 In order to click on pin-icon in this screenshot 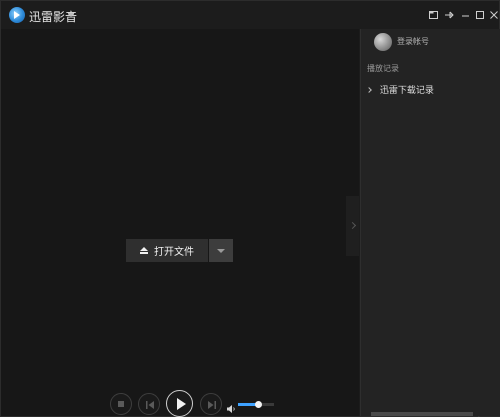, I will do `click(449, 15)`.